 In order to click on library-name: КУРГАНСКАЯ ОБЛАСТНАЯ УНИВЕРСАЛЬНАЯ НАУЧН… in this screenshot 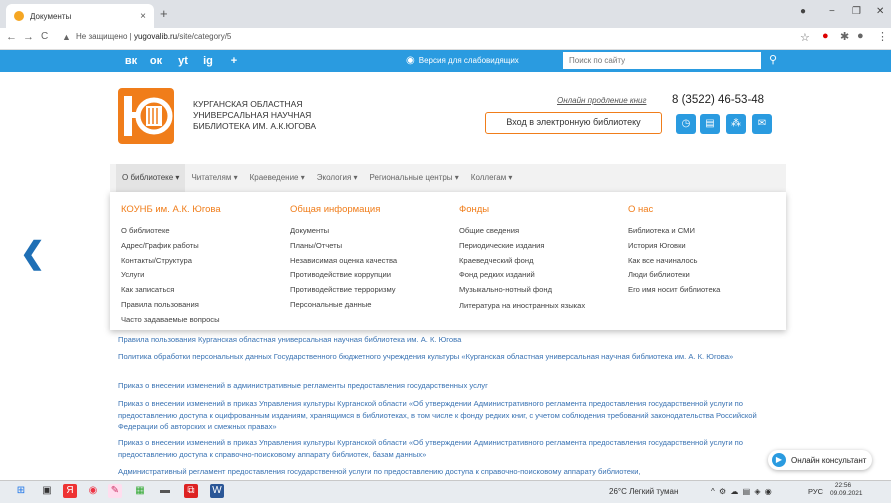, I will do `click(254, 115)`.